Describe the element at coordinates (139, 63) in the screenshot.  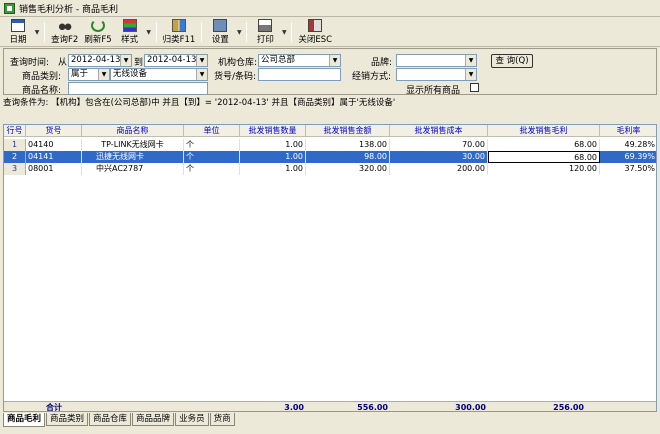
I see `to-label: 到` at that location.